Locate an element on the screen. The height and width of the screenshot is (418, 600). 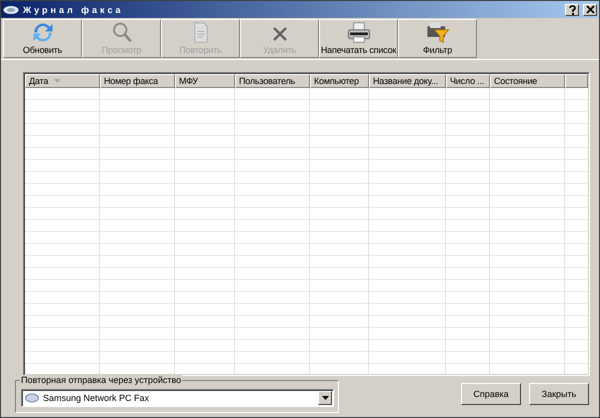
column-header: Пользователь is located at coordinates (272, 81).